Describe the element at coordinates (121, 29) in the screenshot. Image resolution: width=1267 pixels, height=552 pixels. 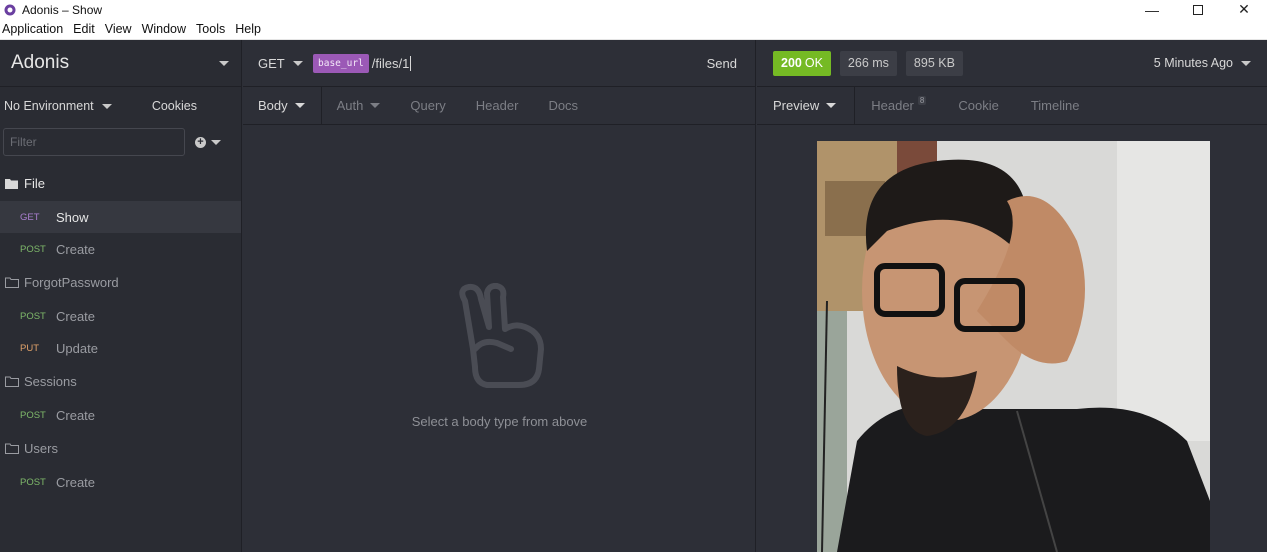
I see `menu-view: View` at that location.